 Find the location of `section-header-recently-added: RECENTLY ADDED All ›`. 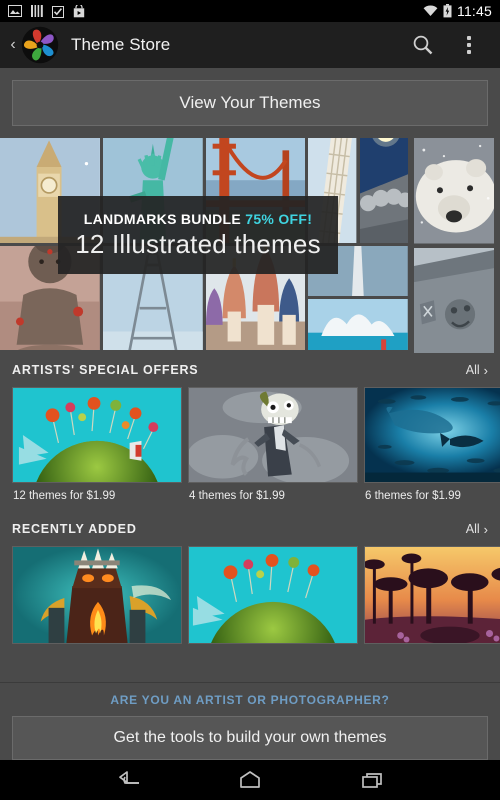

section-header-recently-added: RECENTLY ADDED All › is located at coordinates (250, 529).